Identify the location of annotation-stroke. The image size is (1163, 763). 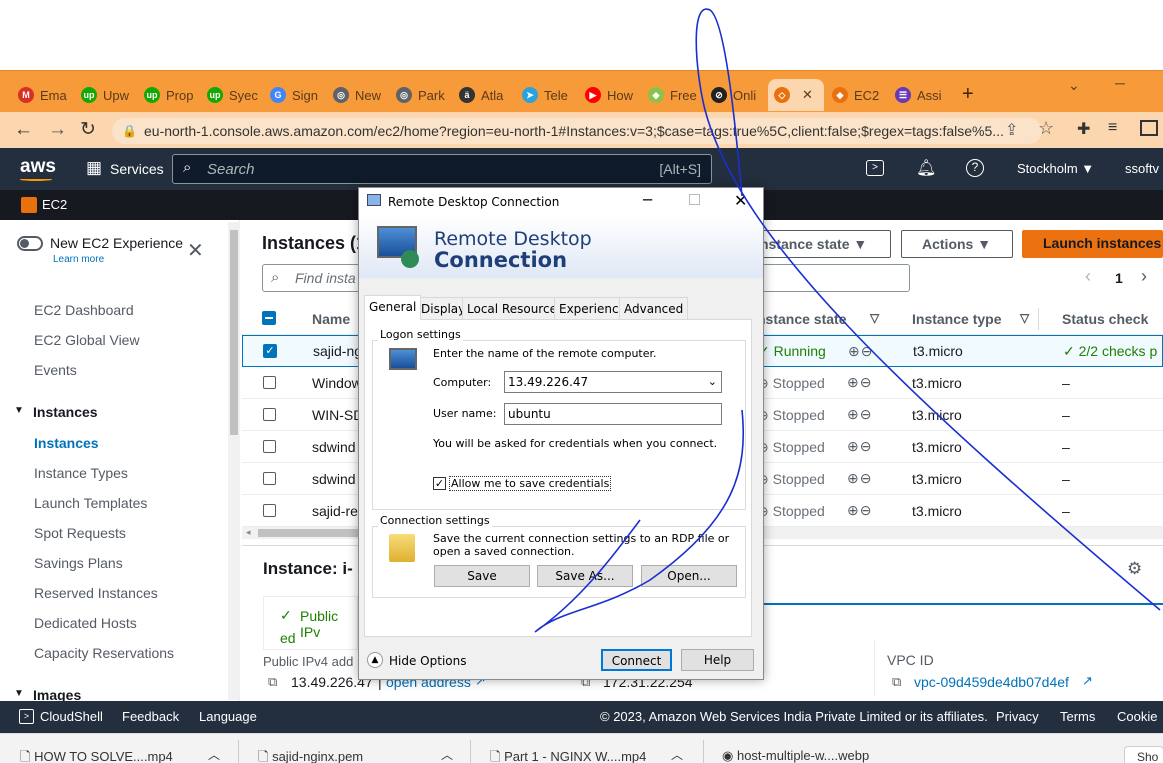
(639, 521).